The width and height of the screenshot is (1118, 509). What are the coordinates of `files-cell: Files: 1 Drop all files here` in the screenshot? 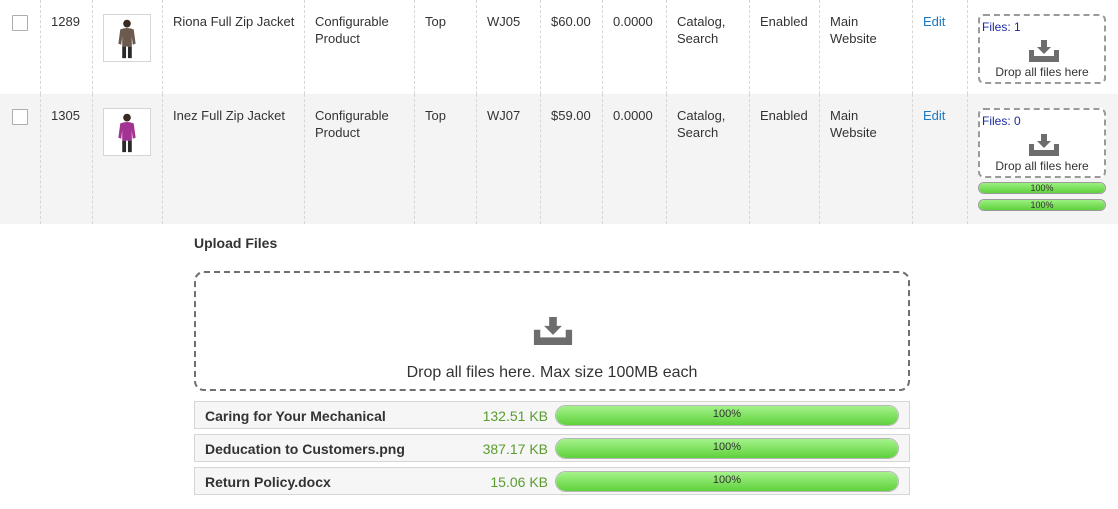 It's located at (1042, 47).